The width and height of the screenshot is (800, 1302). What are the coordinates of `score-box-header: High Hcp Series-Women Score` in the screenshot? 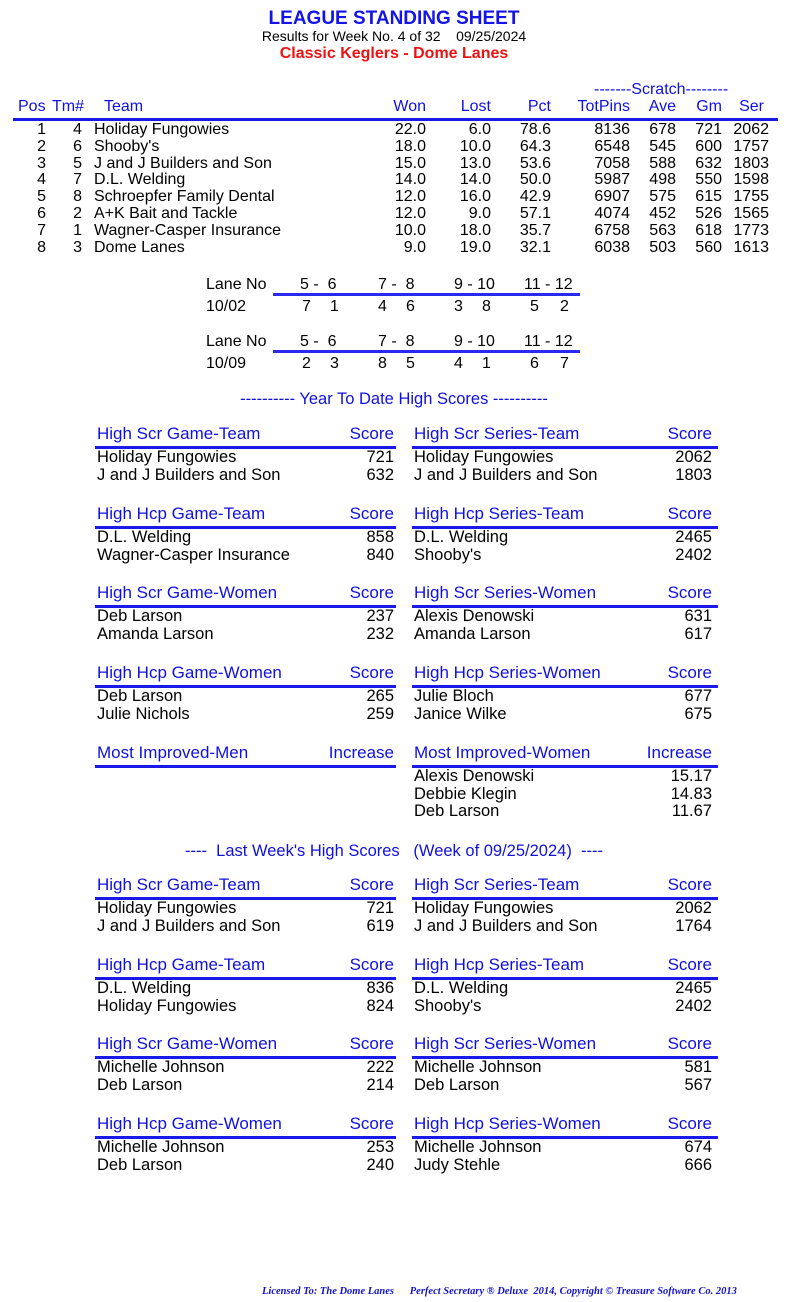 It's located at (565, 674).